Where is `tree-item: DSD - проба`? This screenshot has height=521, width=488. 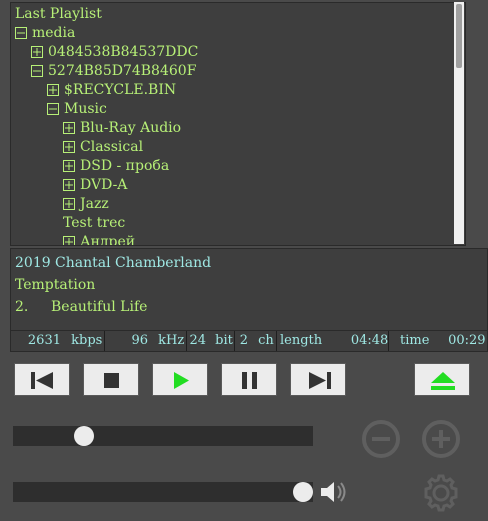 tree-item: DSD - проба is located at coordinates (116, 166).